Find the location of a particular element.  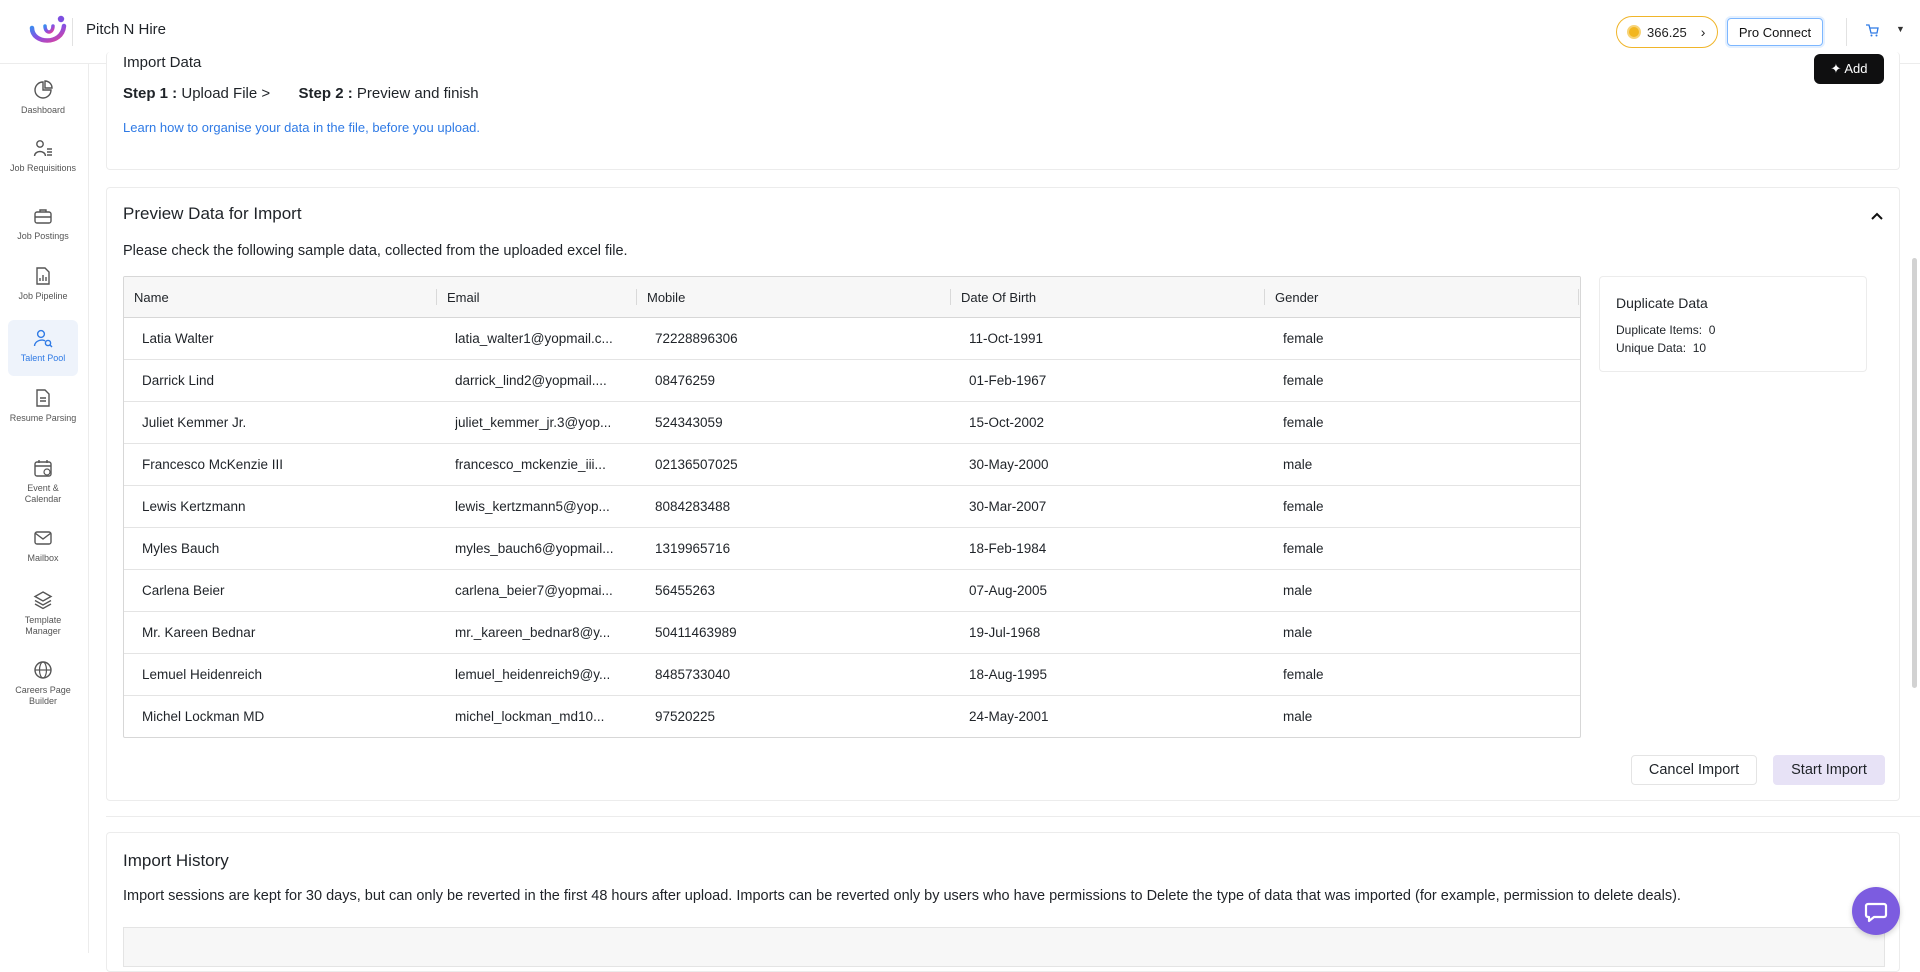

chevron-up-icon is located at coordinates (1877, 216).